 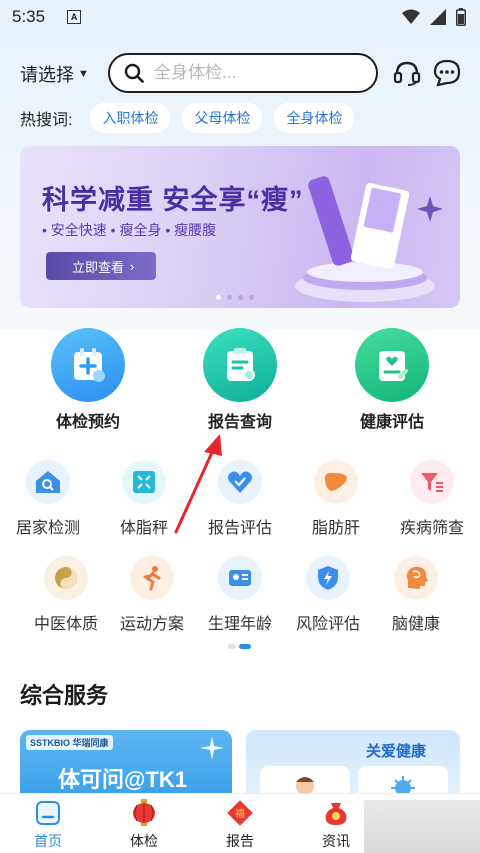 I want to click on running-icon, so click(x=152, y=578).